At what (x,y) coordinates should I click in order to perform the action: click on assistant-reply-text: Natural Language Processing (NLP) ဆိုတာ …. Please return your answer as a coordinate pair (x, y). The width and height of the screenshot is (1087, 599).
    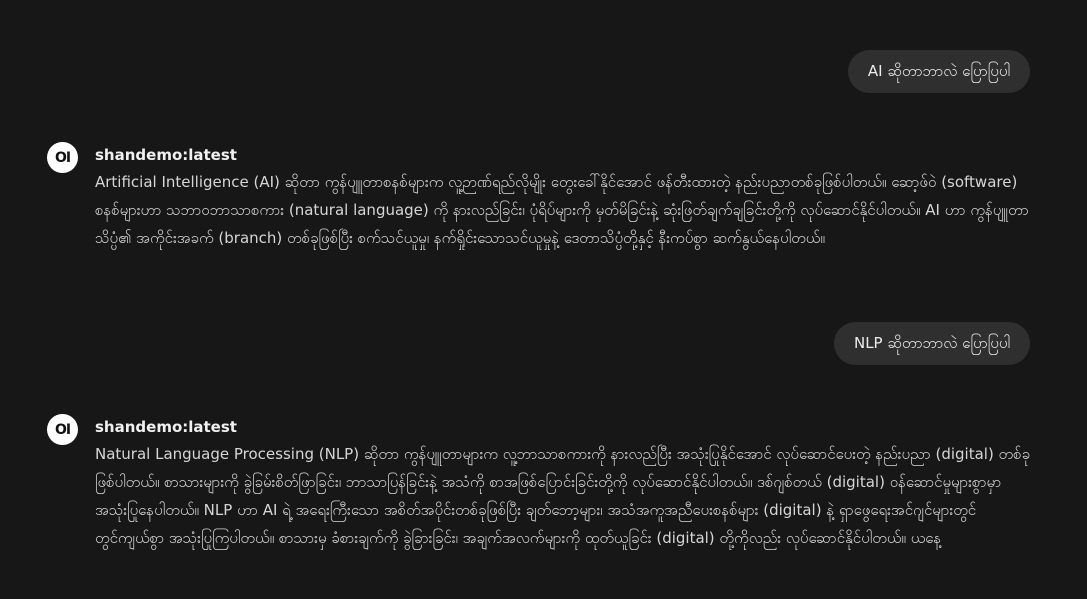
    Looking at the image, I should click on (563, 496).